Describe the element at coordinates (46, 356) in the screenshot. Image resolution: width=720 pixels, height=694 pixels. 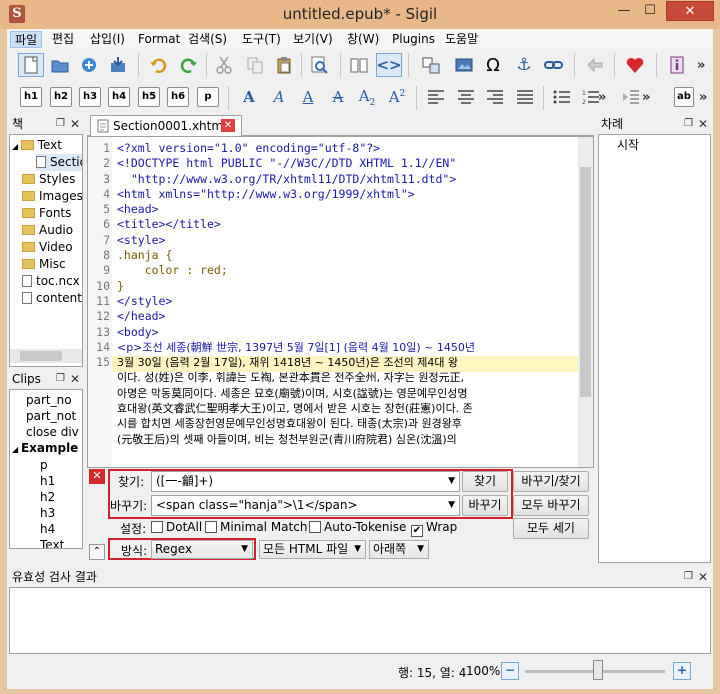
I see `horizontal-scrollbar` at that location.